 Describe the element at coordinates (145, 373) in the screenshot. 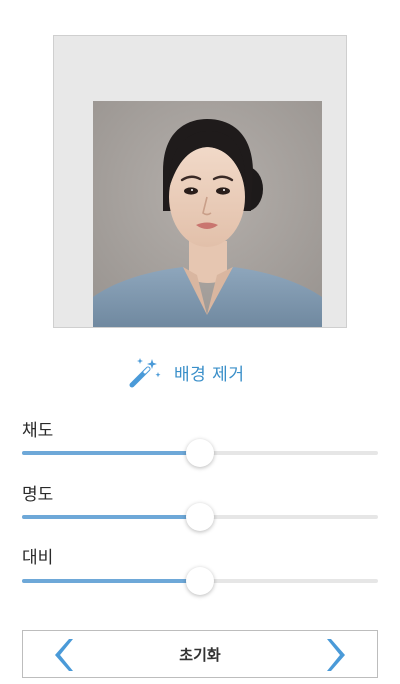

I see `magic-wand-icon` at that location.